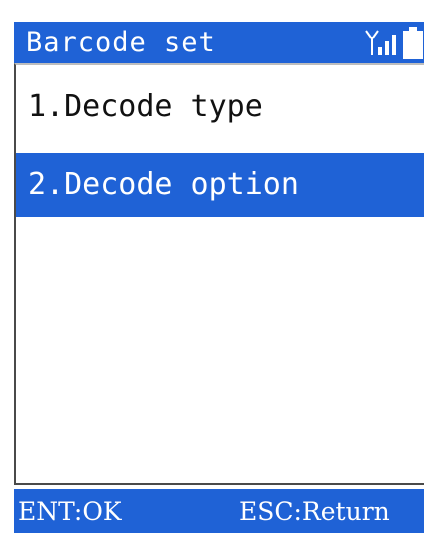  Describe the element at coordinates (219, 42) in the screenshot. I see `title-bar: Barcode set` at that location.